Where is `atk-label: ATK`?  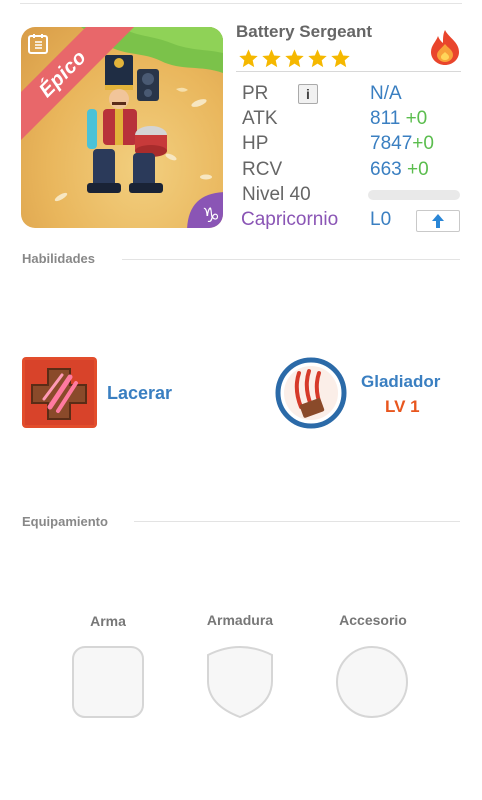 atk-label: ATK is located at coordinates (260, 118).